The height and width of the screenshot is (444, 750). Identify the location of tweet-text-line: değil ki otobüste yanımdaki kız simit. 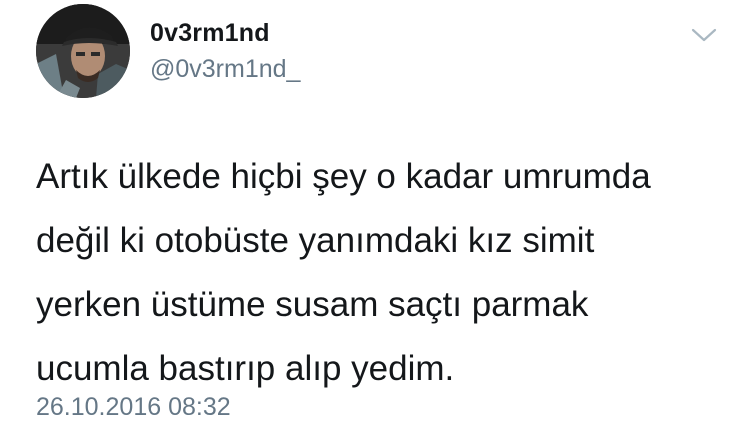
(315, 240).